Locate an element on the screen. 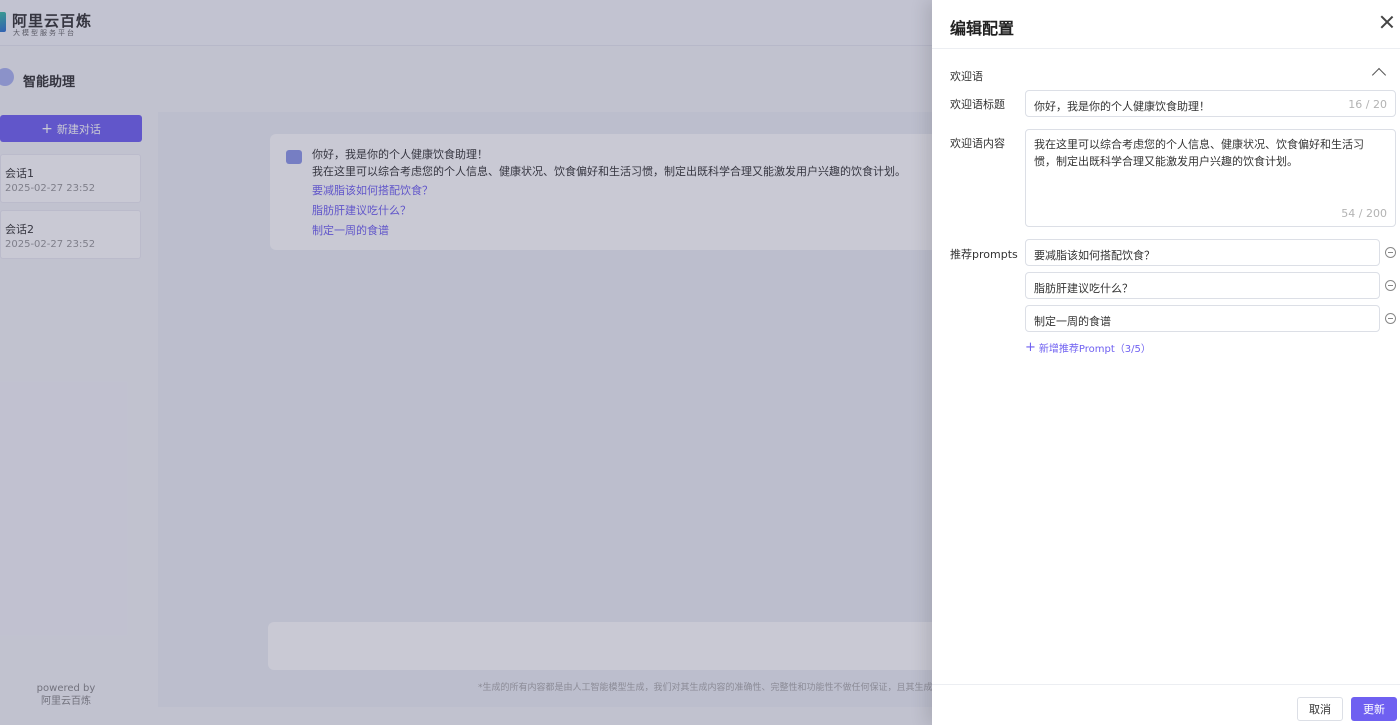 Image resolution: width=1400 pixels, height=725 pixels. welcome-content-label: 欢迎语内容 is located at coordinates (977, 143).